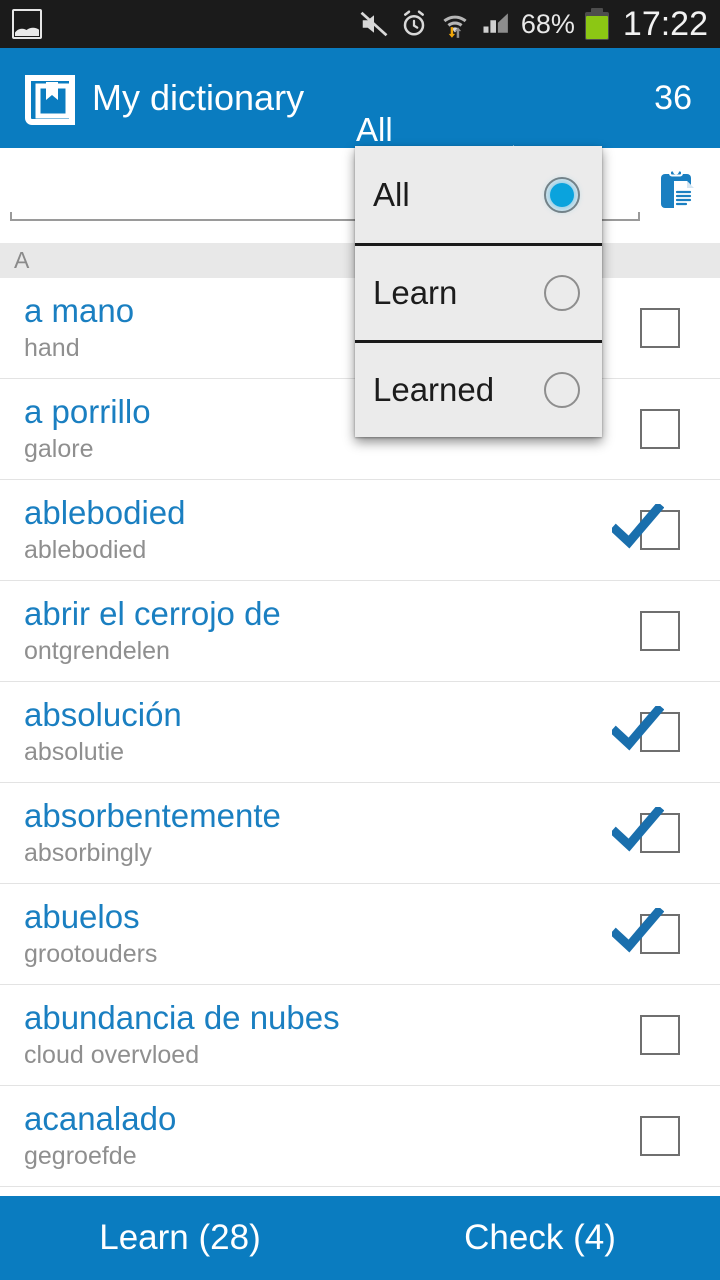  I want to click on list-item-texts: abrir el cerrojo de ontgrendelen, so click(300, 631).